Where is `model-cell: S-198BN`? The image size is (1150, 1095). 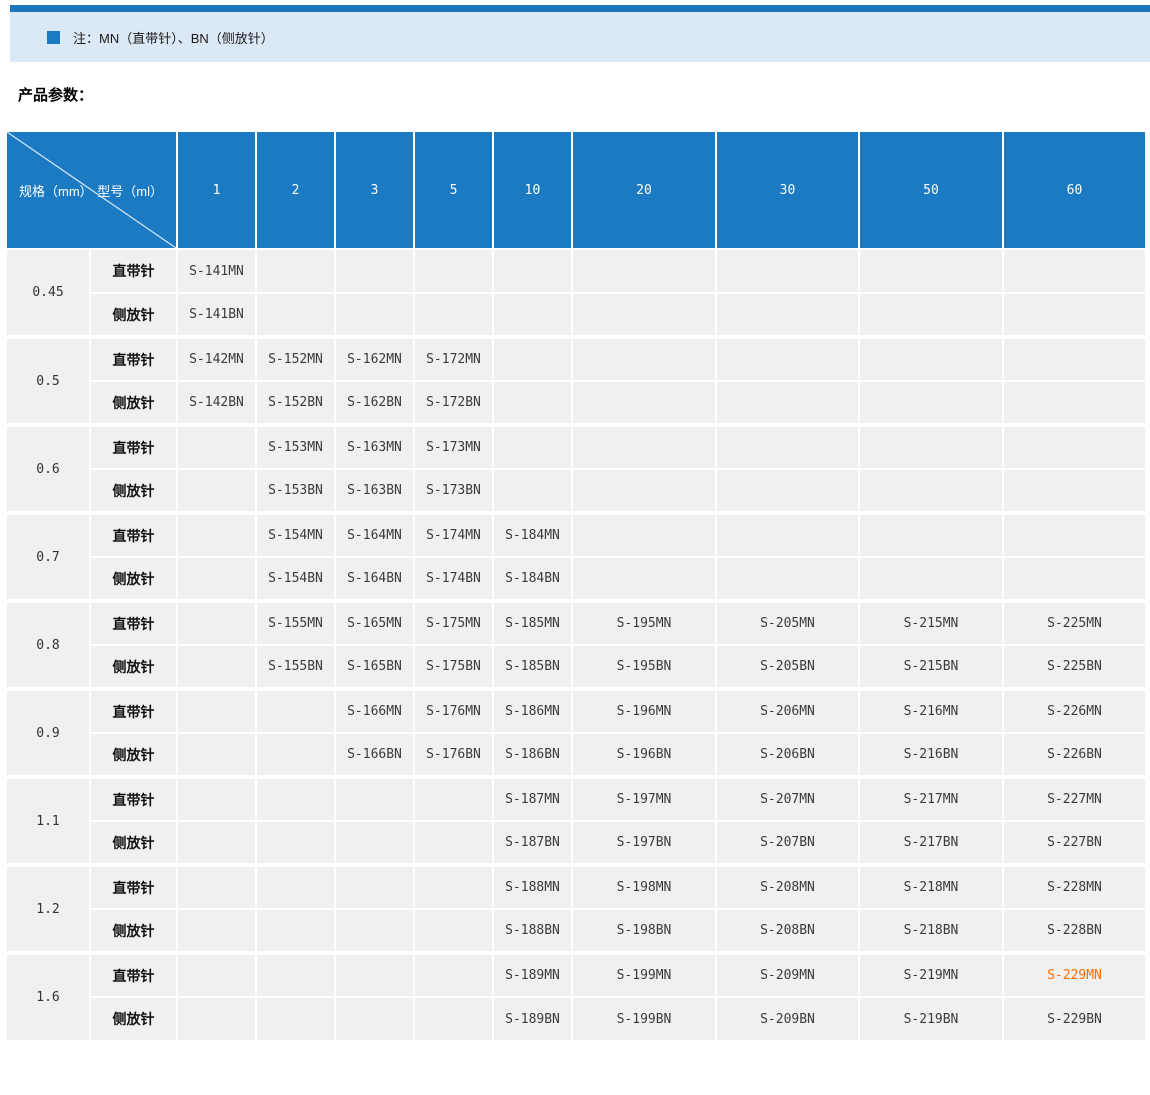
model-cell: S-198BN is located at coordinates (644, 931).